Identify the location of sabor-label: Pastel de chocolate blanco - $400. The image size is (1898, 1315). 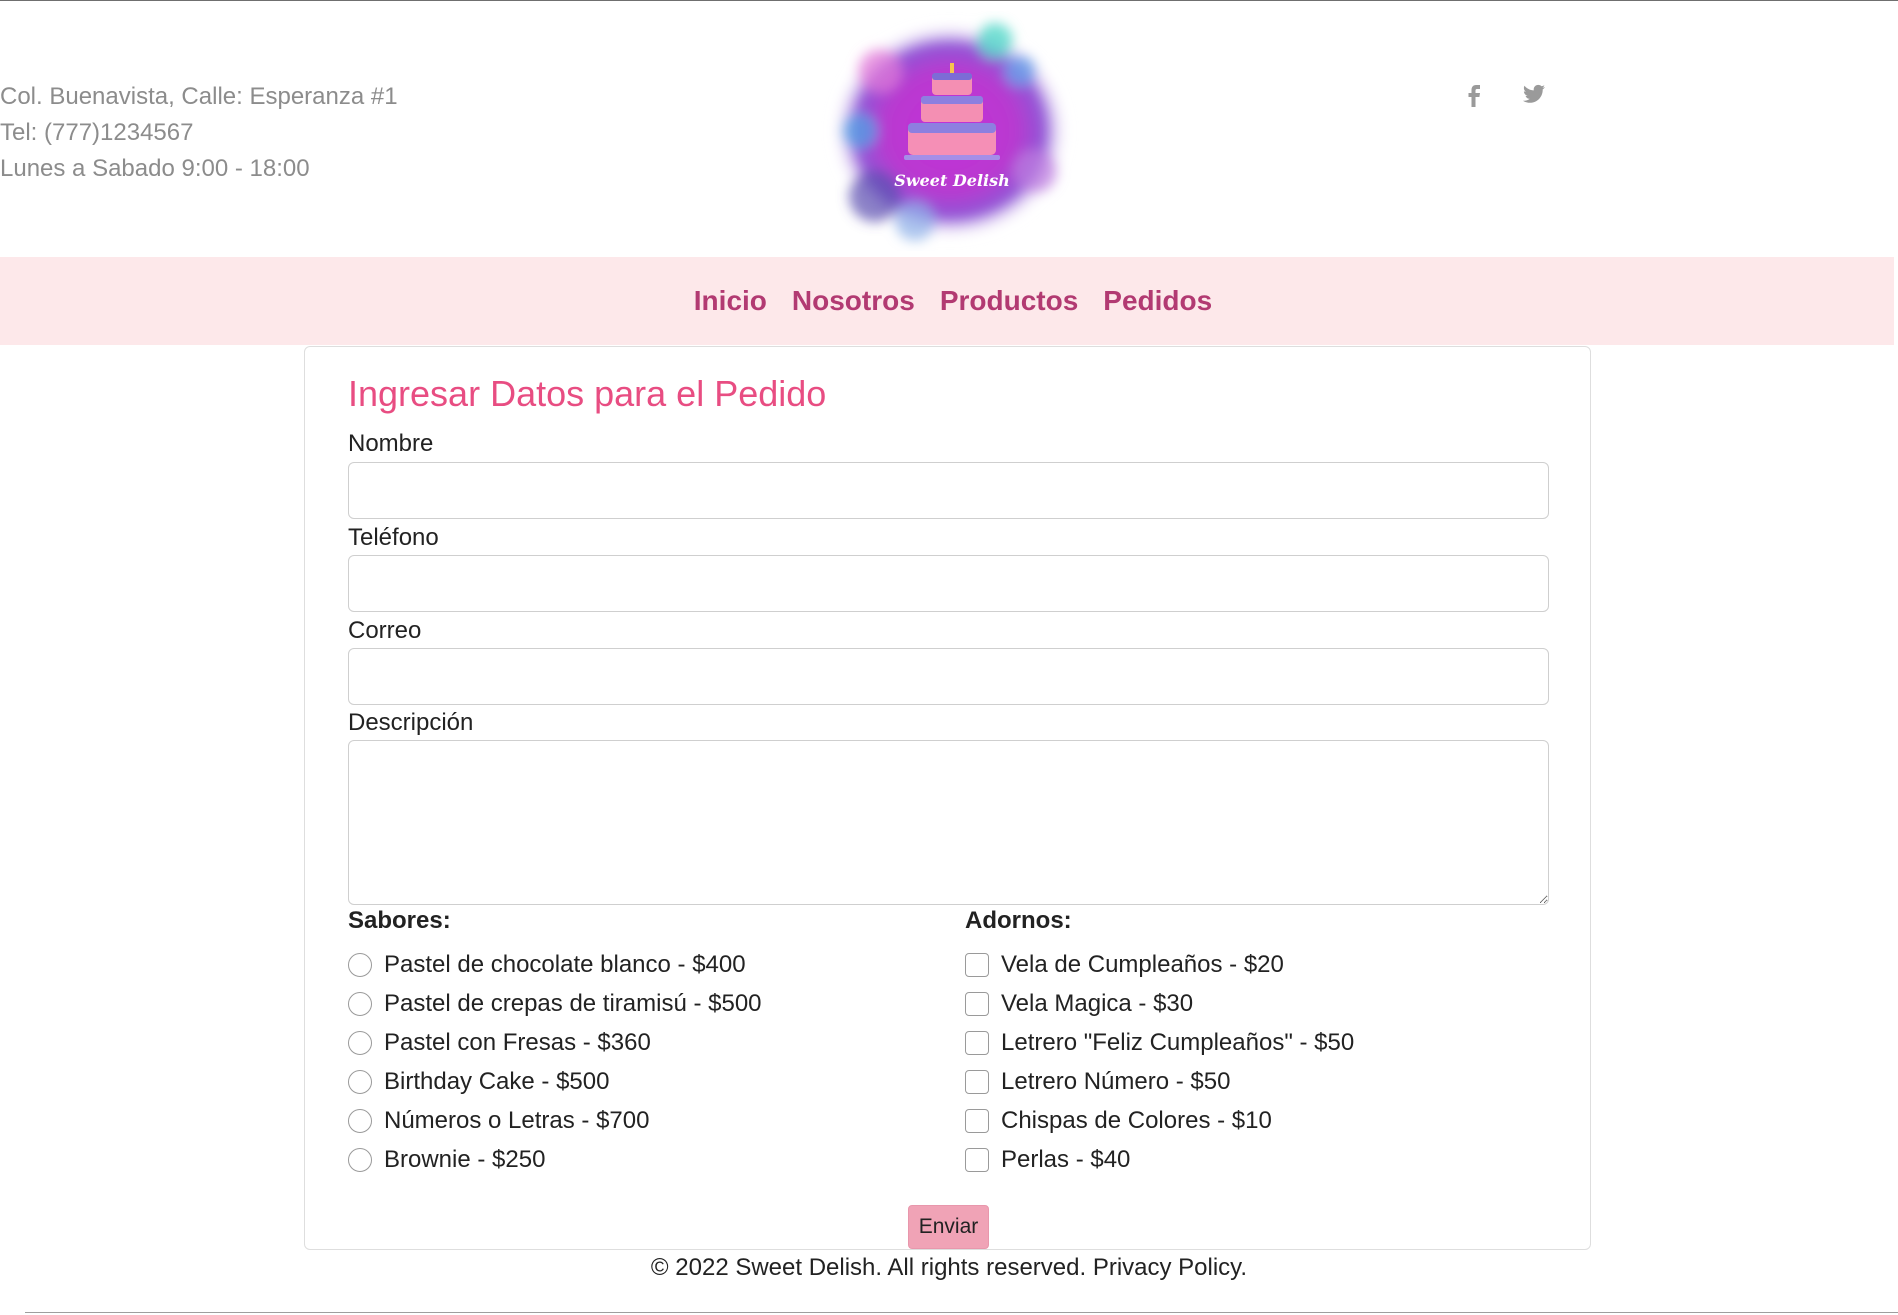
(565, 964).